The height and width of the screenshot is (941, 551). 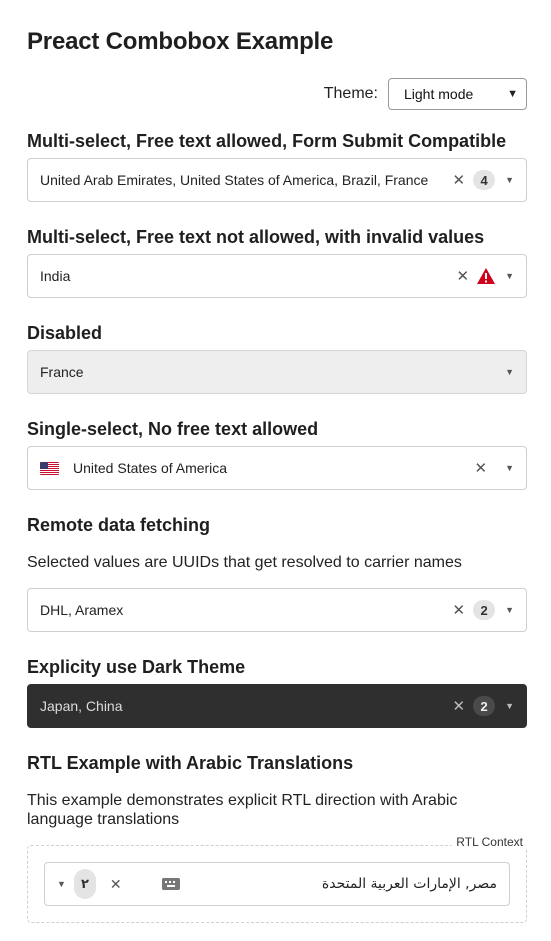 What do you see at coordinates (338, 884) in the screenshot?
I see `combobox-value: مصر, الإمارات العربية المتحدة` at bounding box center [338, 884].